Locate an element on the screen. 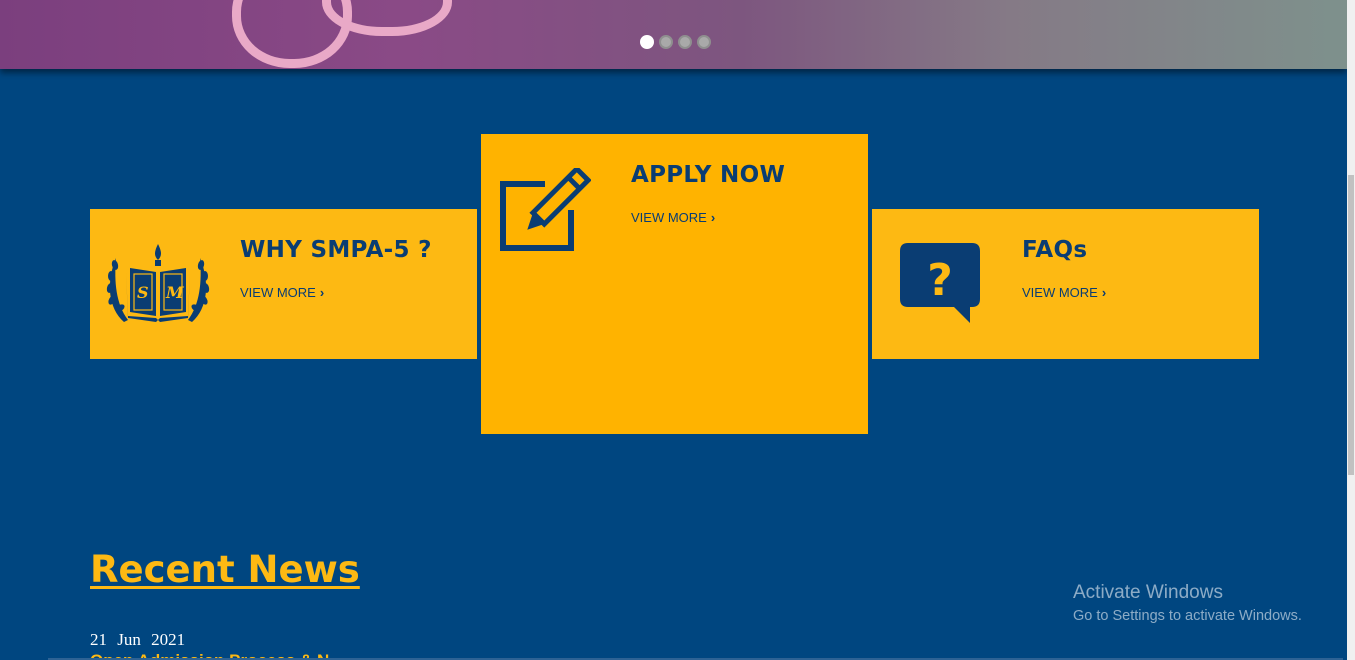  activate-windows-subtitle: Go to Settings to activate Windows. is located at coordinates (1187, 616).